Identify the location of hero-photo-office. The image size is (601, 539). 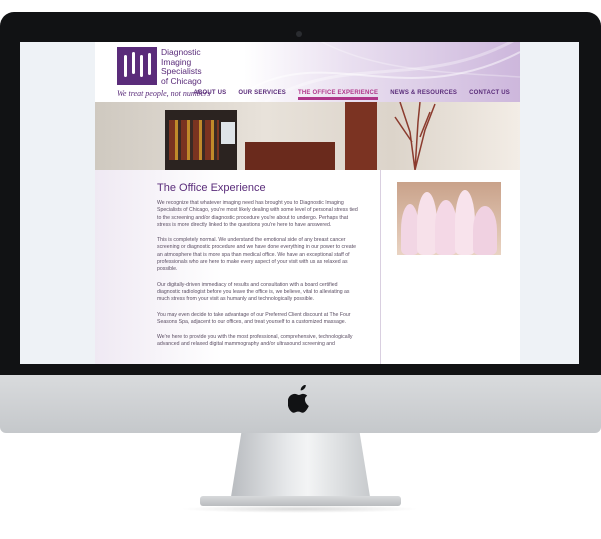
(307, 136).